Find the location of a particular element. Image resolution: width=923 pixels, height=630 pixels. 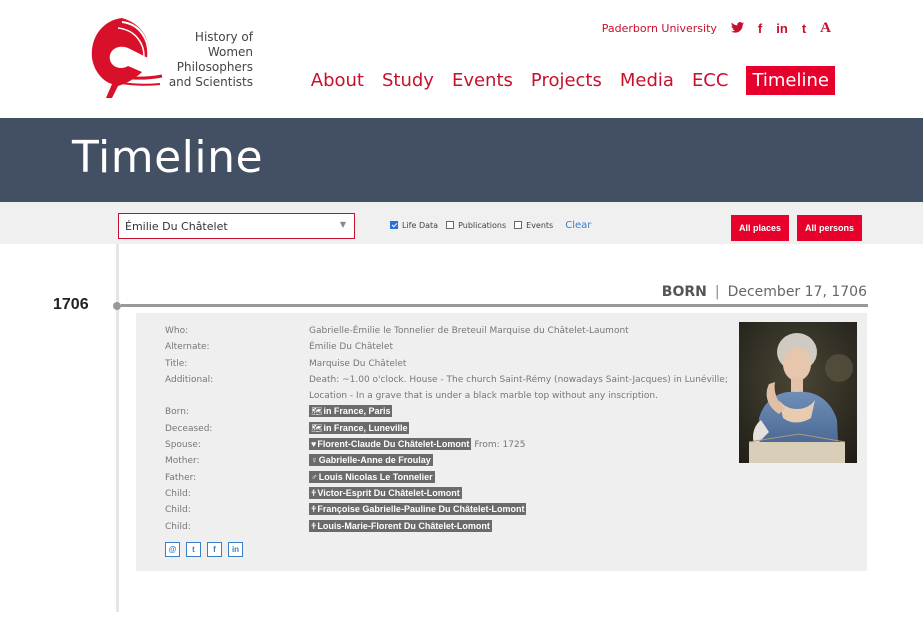

all-persons-button: All persons is located at coordinates (830, 228).